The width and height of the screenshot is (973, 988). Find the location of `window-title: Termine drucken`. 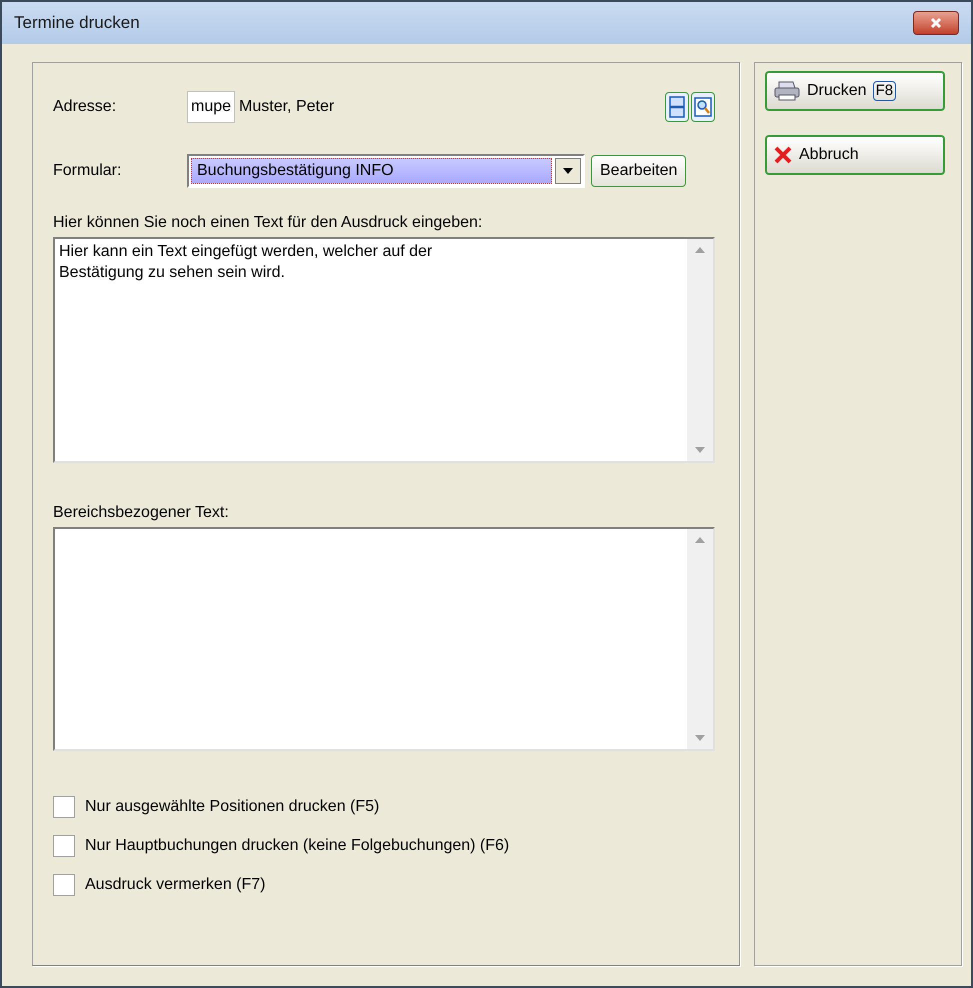

window-title: Termine drucken is located at coordinates (77, 23).